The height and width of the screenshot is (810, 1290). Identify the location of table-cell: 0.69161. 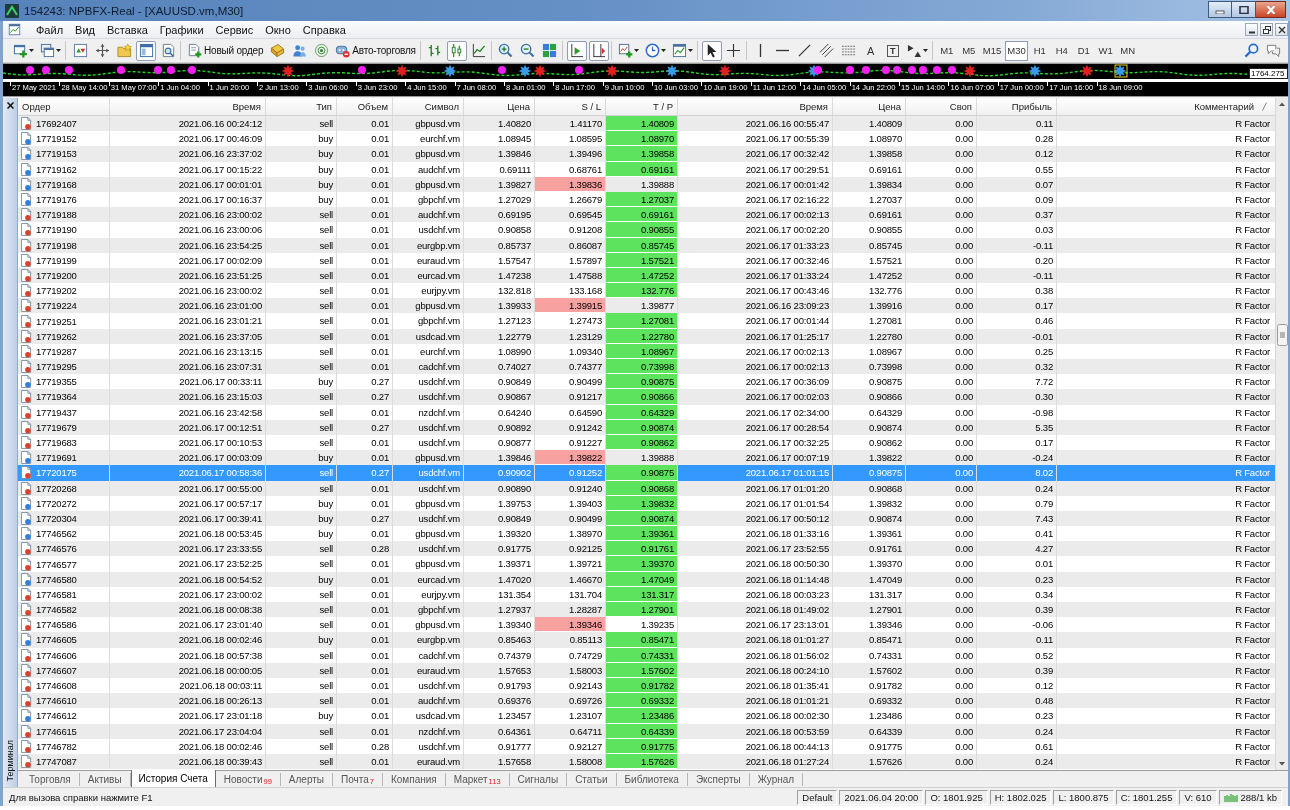
(869, 169).